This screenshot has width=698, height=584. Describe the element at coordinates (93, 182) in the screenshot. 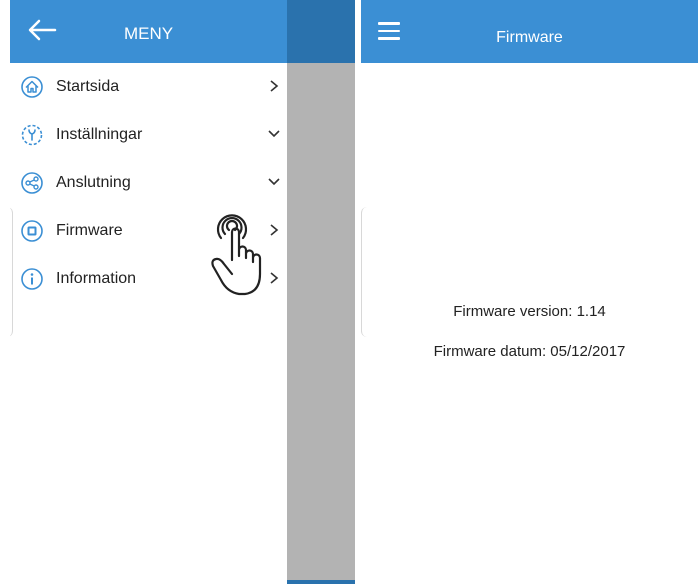

I see `menu-item-label: Anslutning` at that location.